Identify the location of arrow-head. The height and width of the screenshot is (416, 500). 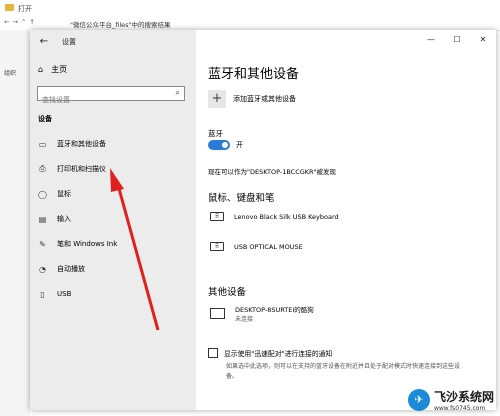
(117, 180).